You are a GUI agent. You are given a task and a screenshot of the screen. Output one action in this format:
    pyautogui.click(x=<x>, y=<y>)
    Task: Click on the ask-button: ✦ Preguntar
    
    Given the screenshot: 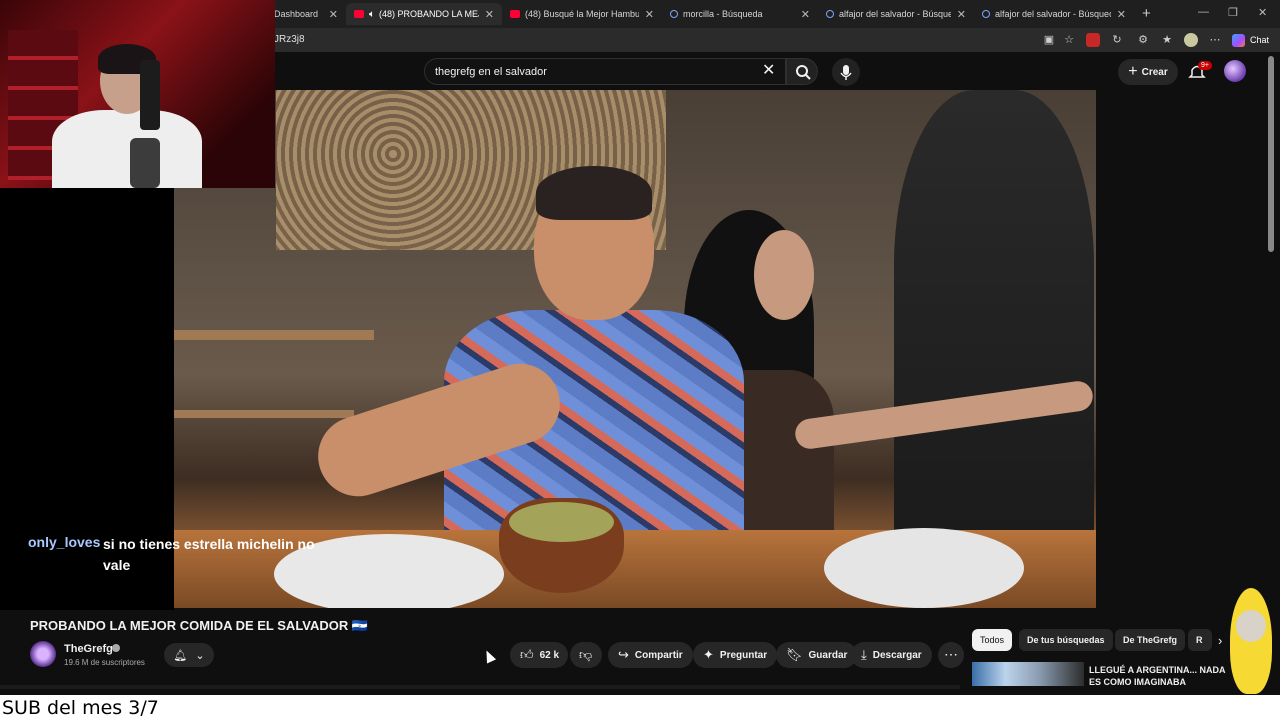 What is the action you would take?
    pyautogui.click(x=735, y=655)
    